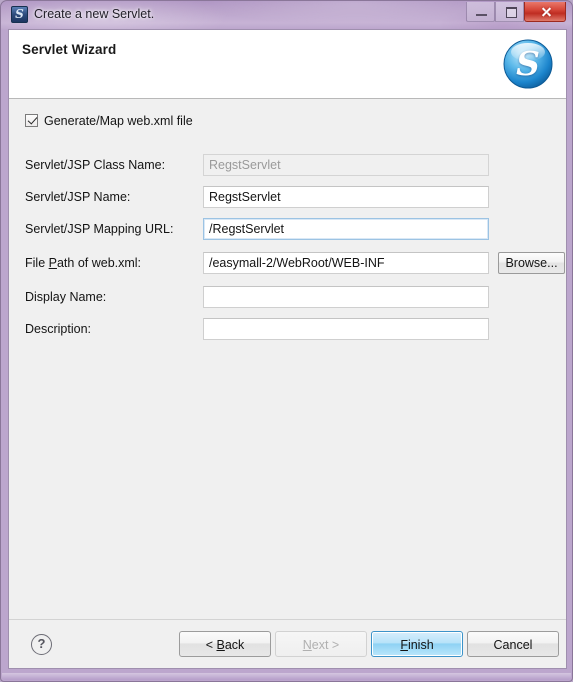 This screenshot has height=682, width=573. I want to click on finish-button-mnemonic: F, so click(404, 645).